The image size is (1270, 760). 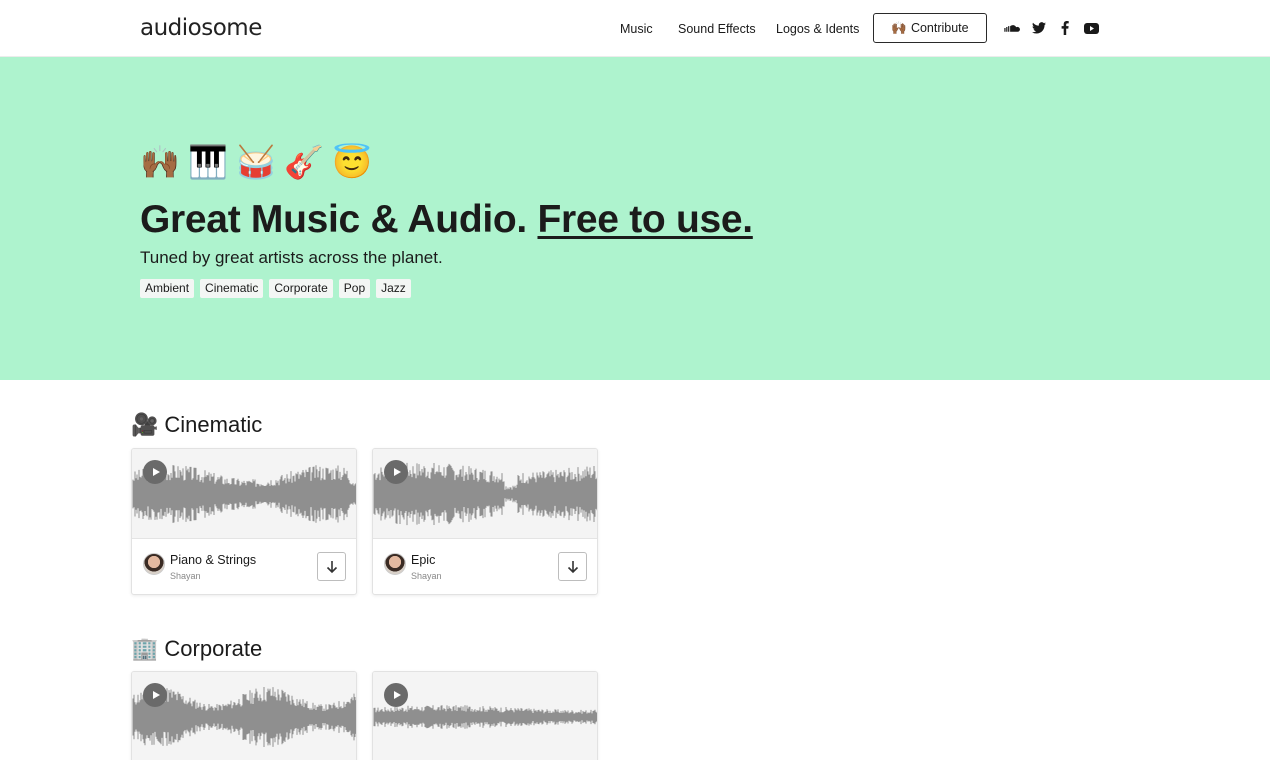 What do you see at coordinates (232, 288) in the screenshot?
I see `tag-cinematic: Cinematic` at bounding box center [232, 288].